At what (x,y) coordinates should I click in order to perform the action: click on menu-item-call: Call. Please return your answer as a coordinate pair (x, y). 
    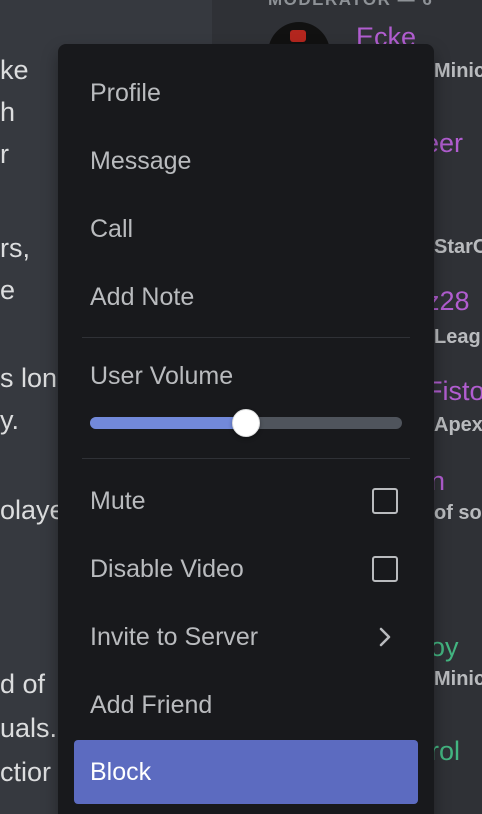
    Looking at the image, I should click on (246, 229).